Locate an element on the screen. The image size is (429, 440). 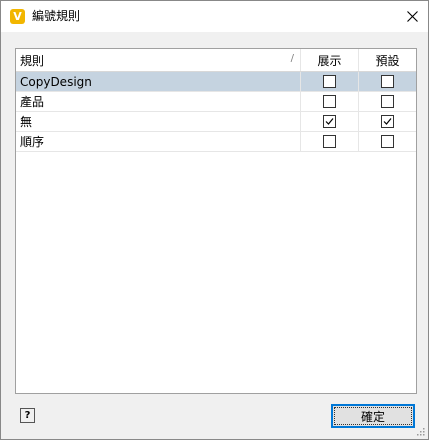
table-row: 無 is located at coordinates (216, 122).